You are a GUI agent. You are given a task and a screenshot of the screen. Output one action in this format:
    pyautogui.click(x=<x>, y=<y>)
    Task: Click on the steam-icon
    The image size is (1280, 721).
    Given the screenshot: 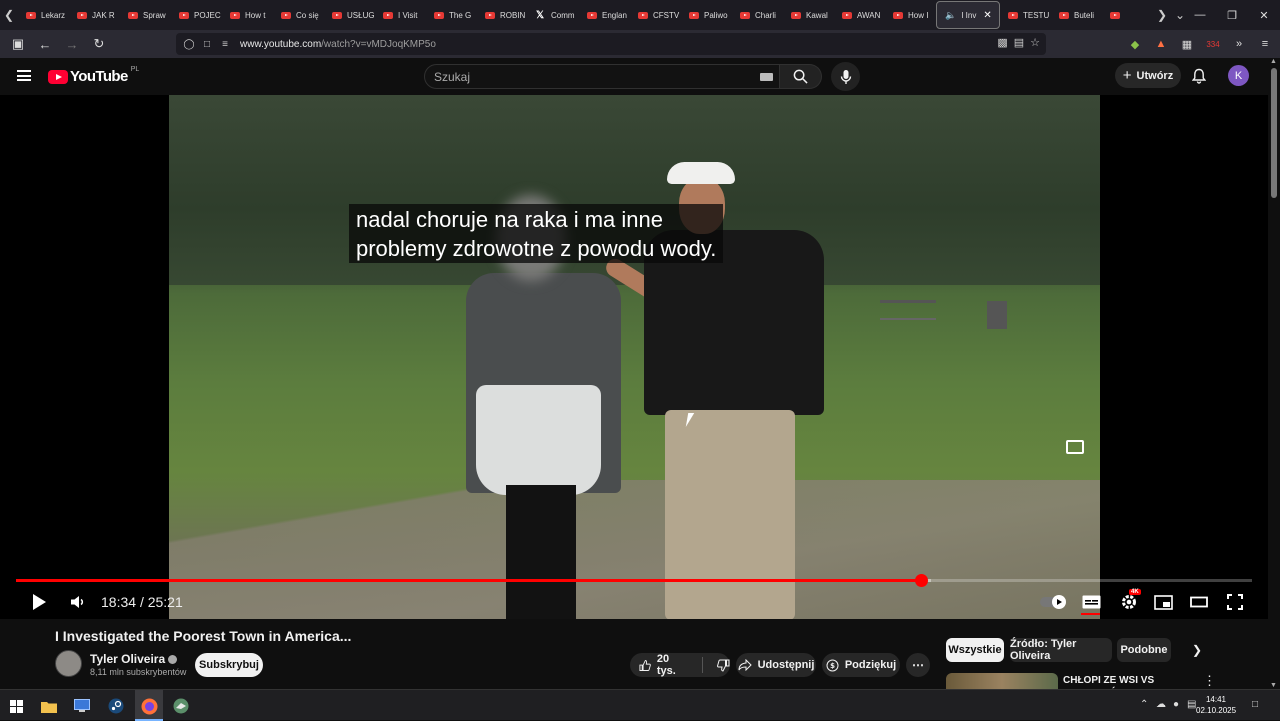 What is the action you would take?
    pyautogui.click(x=116, y=706)
    